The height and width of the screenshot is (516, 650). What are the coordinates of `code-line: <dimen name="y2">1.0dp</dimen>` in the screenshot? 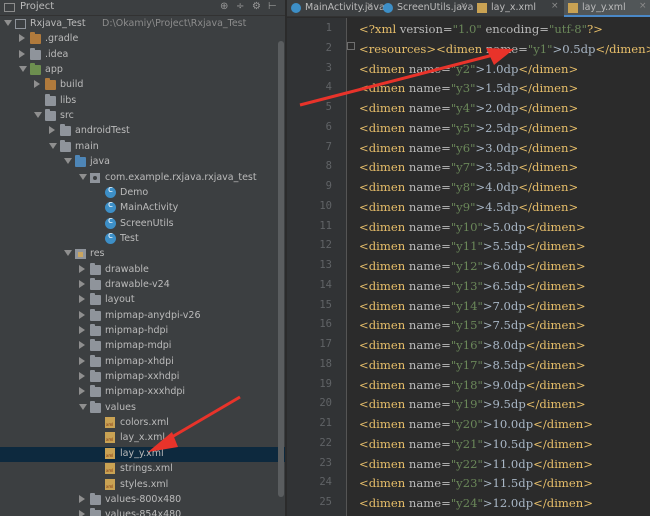 It's located at (468, 69).